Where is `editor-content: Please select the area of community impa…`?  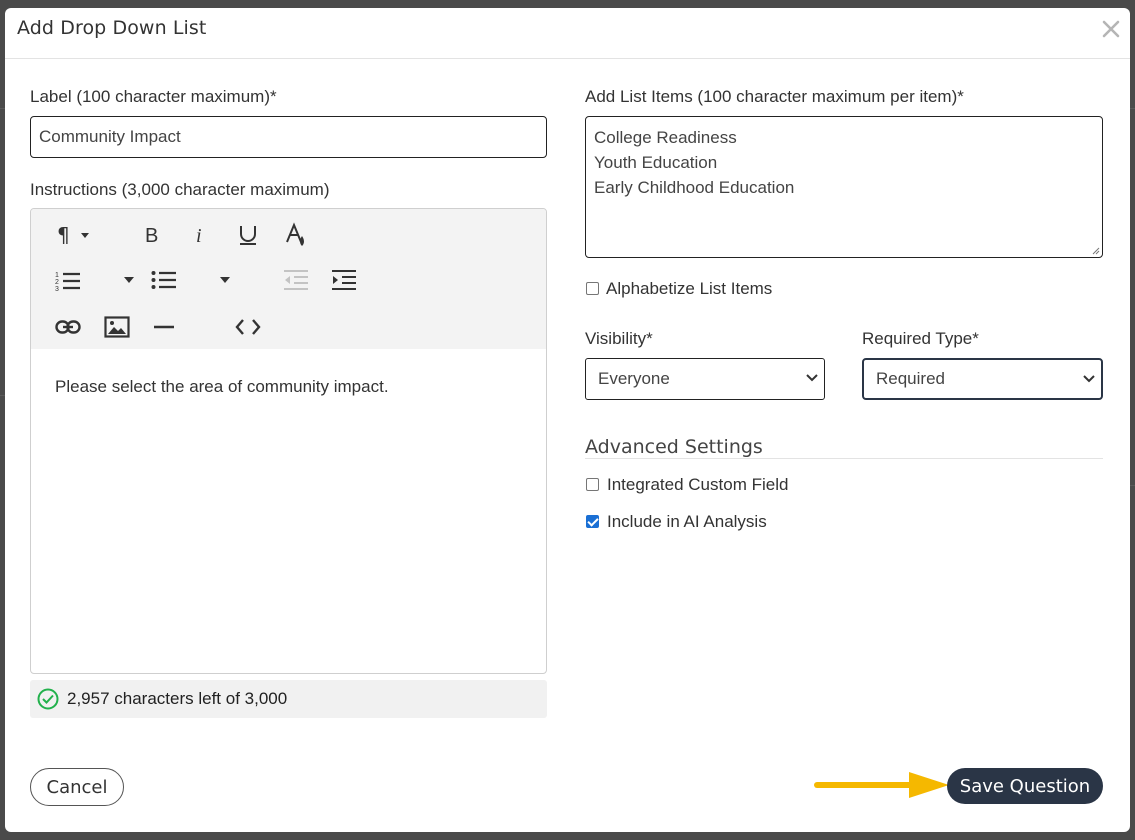
editor-content: Please select the area of community impa… is located at coordinates (222, 387).